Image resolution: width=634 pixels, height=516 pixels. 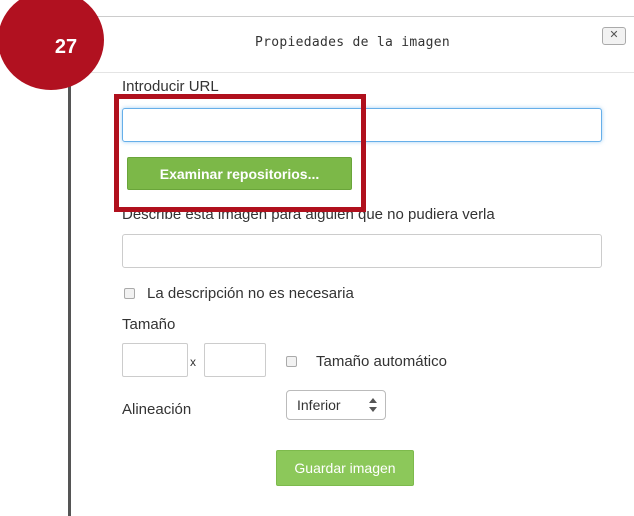 What do you see at coordinates (149, 324) in the screenshot?
I see `size-label: Tamaño` at bounding box center [149, 324].